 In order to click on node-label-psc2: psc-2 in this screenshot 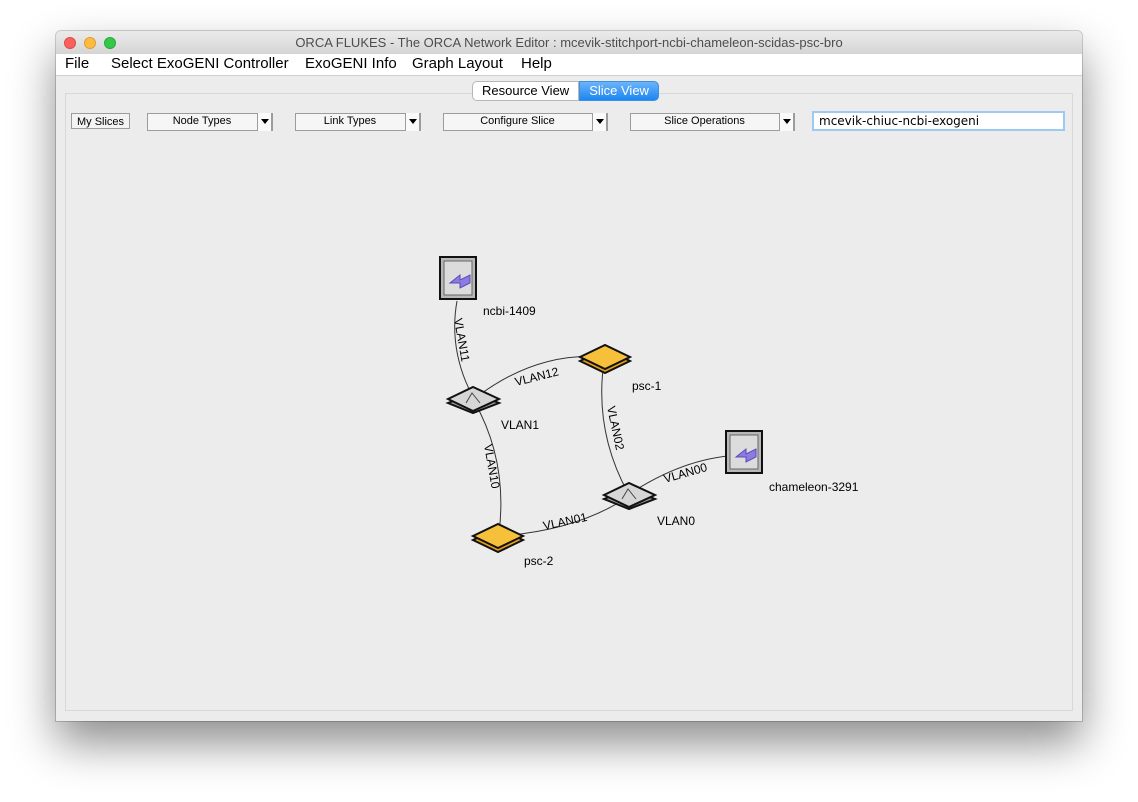, I will do `click(539, 561)`.